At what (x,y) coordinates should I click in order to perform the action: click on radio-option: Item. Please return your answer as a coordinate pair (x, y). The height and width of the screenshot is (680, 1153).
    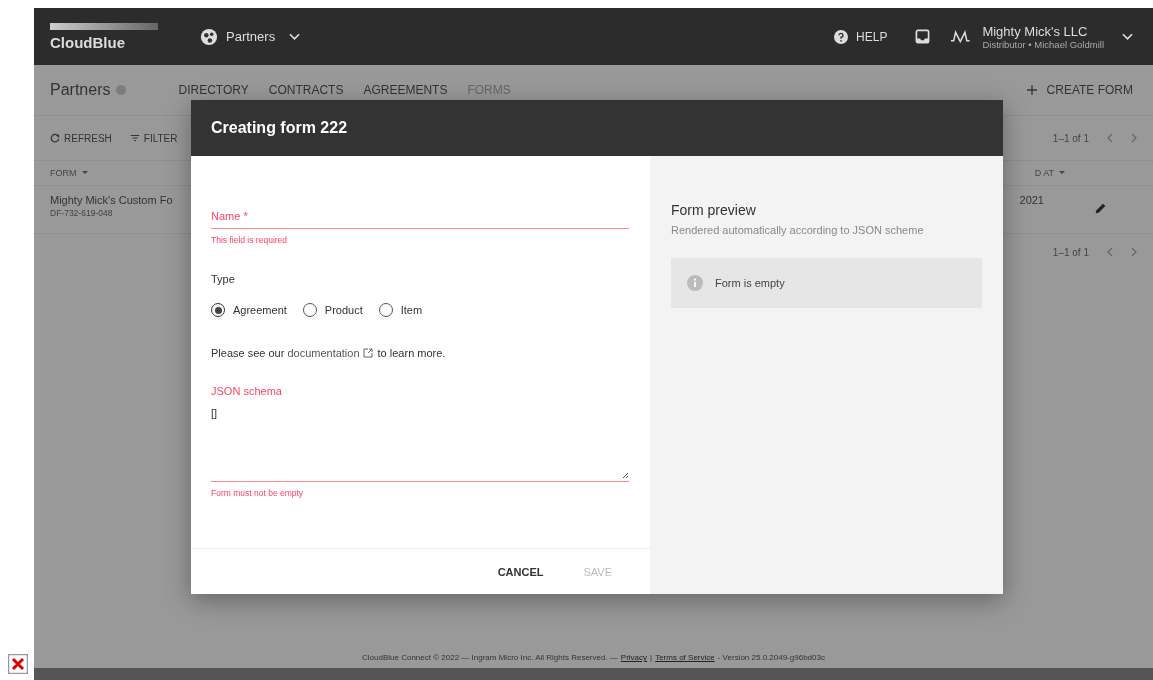
    Looking at the image, I should click on (400, 310).